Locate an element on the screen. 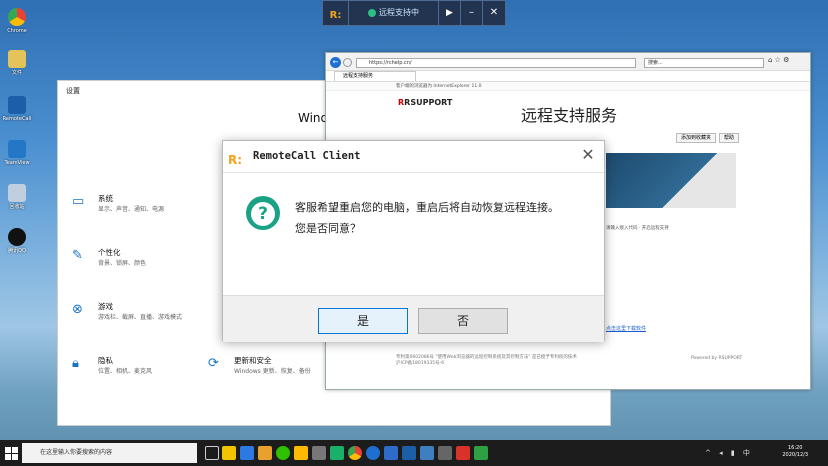  desktop-icon-qq: 腾讯QQ is located at coordinates (17, 241).